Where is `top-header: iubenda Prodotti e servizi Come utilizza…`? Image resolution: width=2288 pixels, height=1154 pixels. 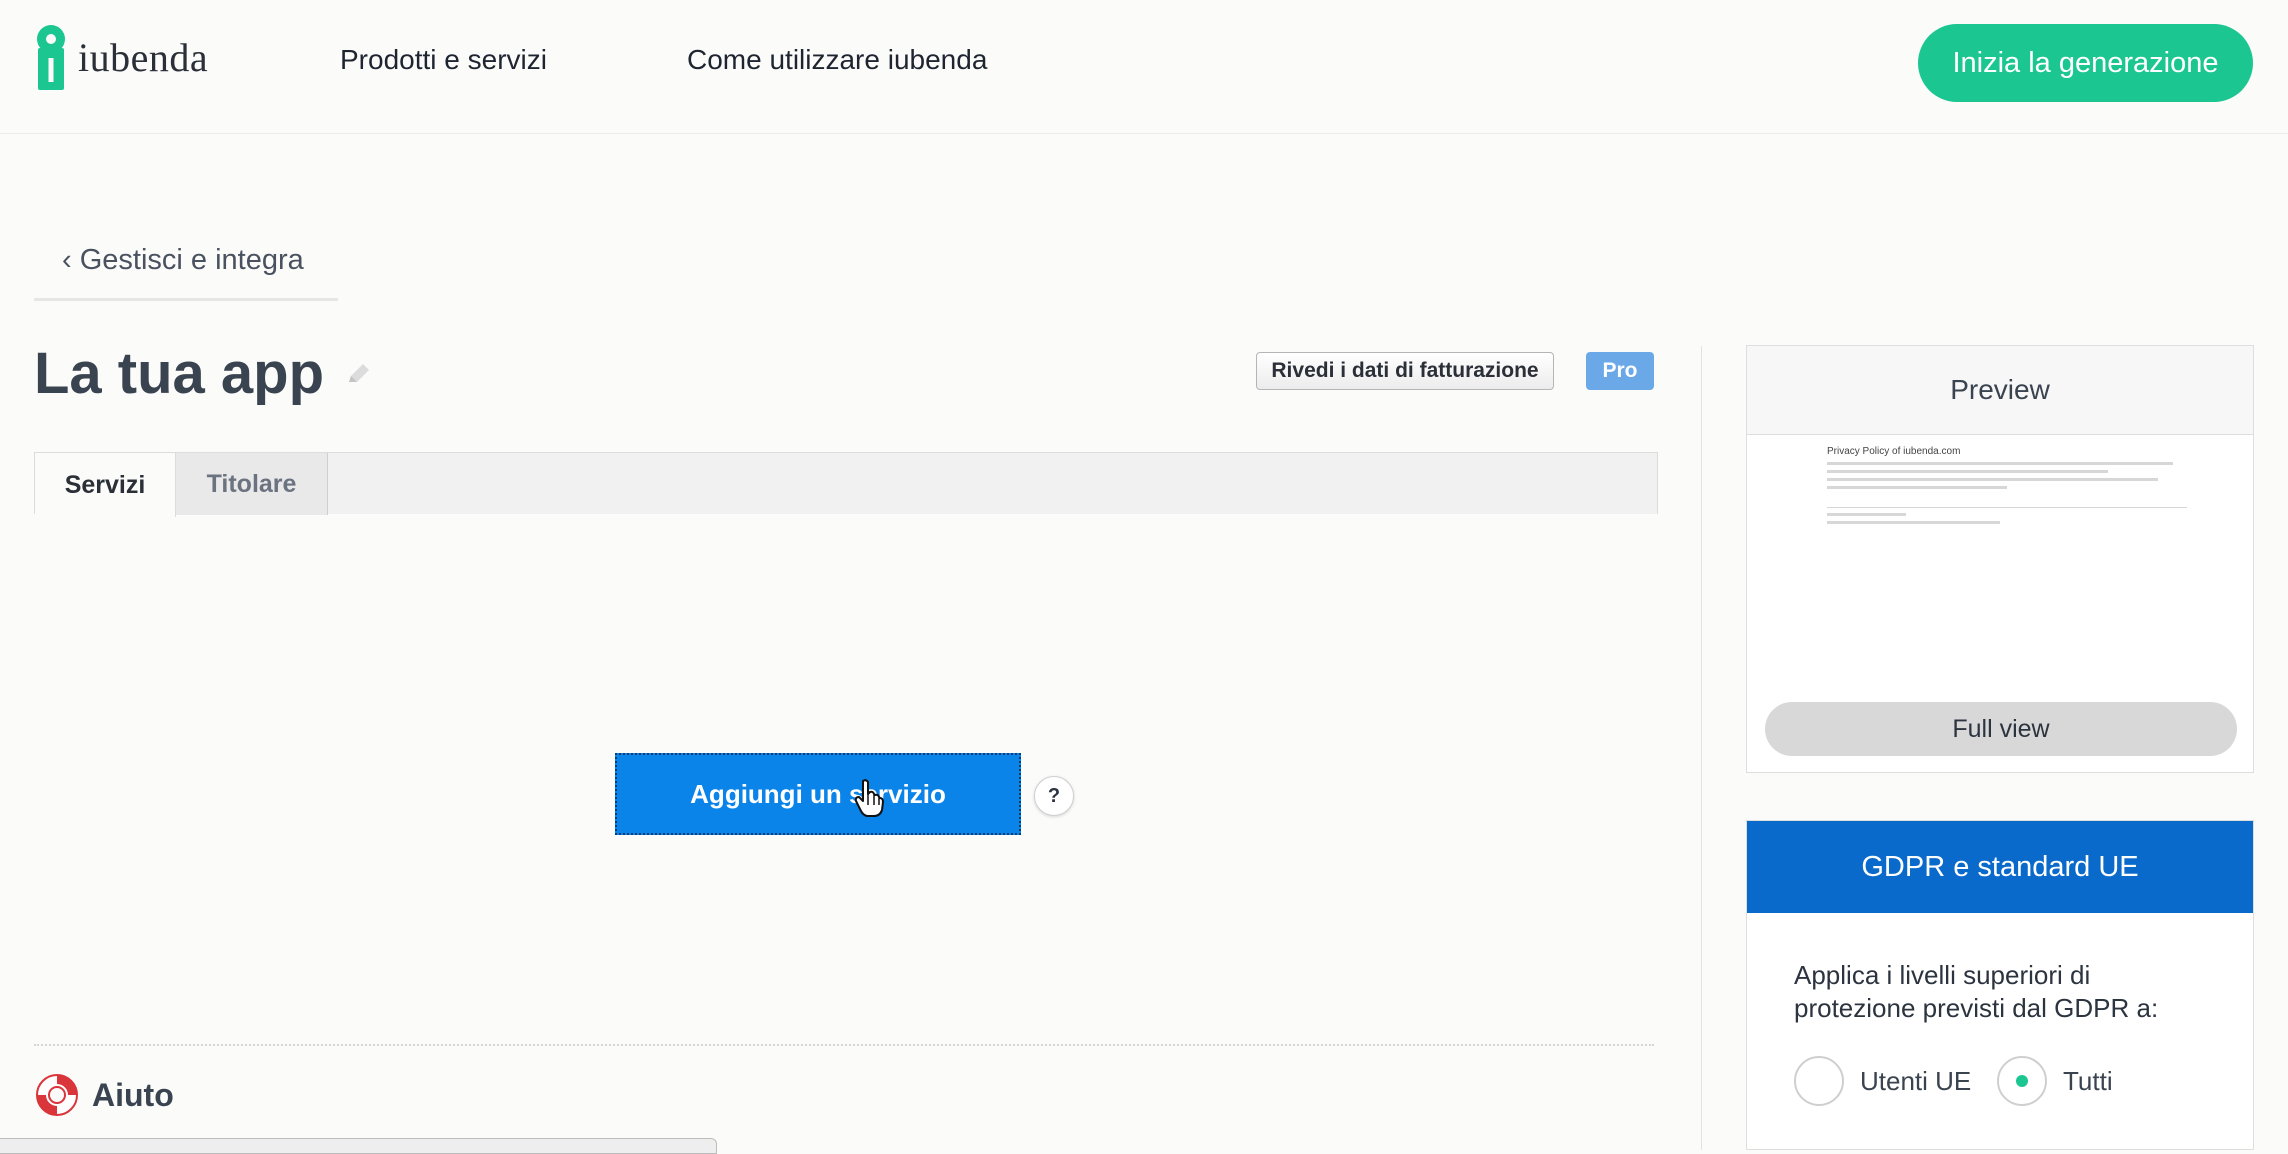
top-header: iubenda Prodotti e servizi Come utilizza… is located at coordinates (1144, 67).